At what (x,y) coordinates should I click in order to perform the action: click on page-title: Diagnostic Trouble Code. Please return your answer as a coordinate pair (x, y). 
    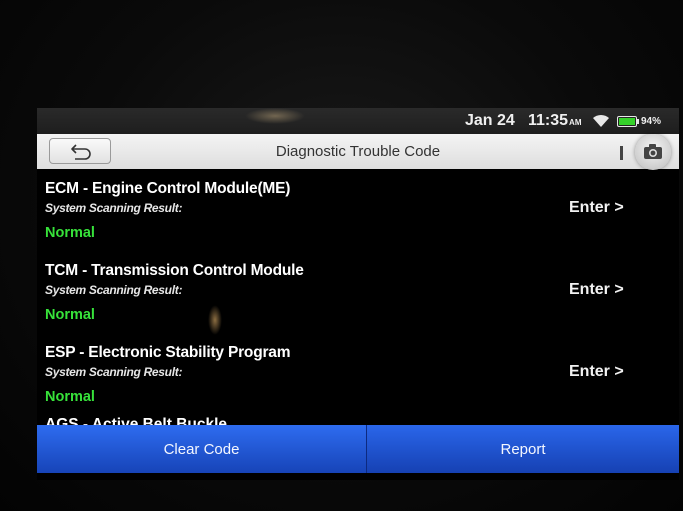
    Looking at the image, I should click on (358, 151).